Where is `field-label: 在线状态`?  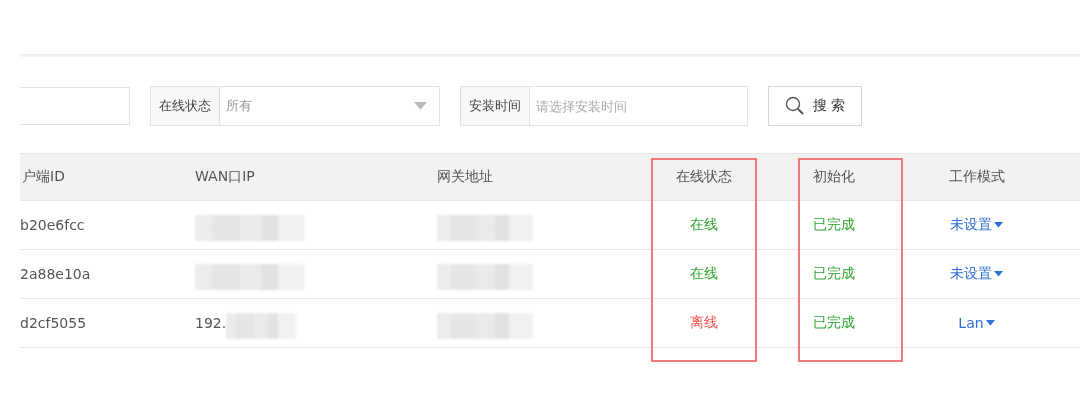 field-label: 在线状态 is located at coordinates (185, 106).